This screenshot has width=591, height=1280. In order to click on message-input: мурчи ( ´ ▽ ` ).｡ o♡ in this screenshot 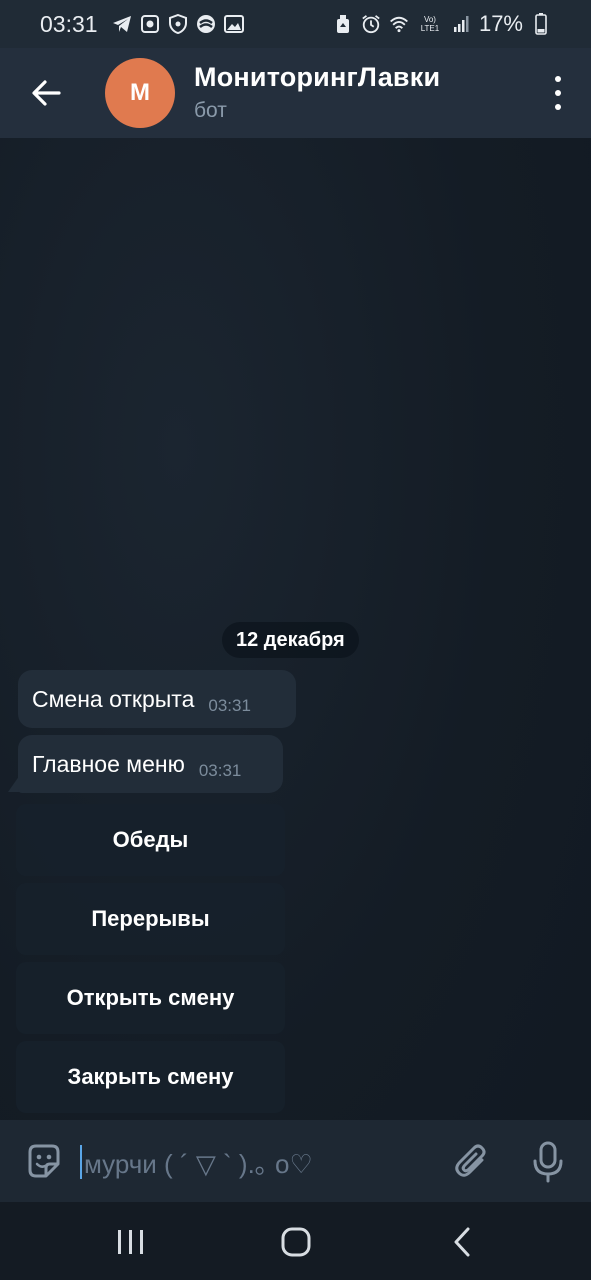, I will do `click(255, 1162)`.